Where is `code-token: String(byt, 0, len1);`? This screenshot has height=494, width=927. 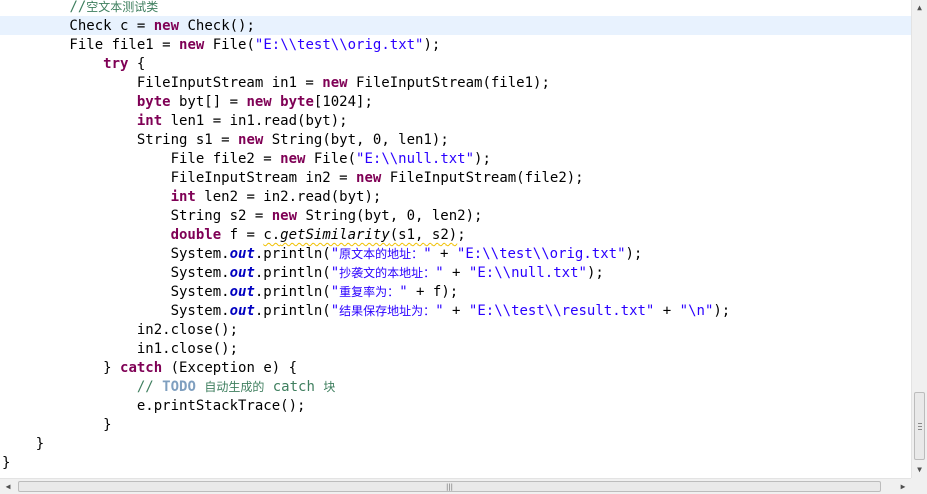
code-token: String(byt, 0, len1); is located at coordinates (356, 140).